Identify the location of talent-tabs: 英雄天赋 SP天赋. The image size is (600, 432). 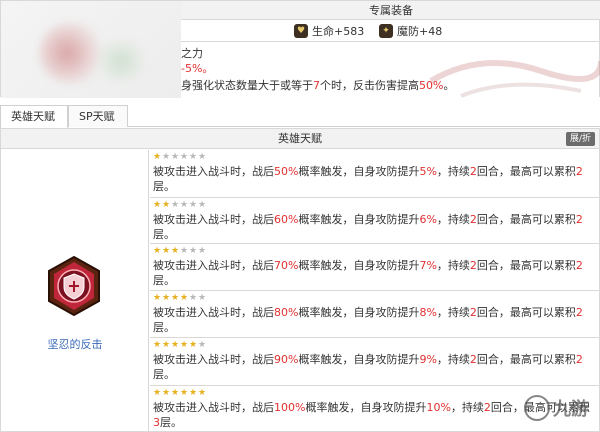
(300, 116).